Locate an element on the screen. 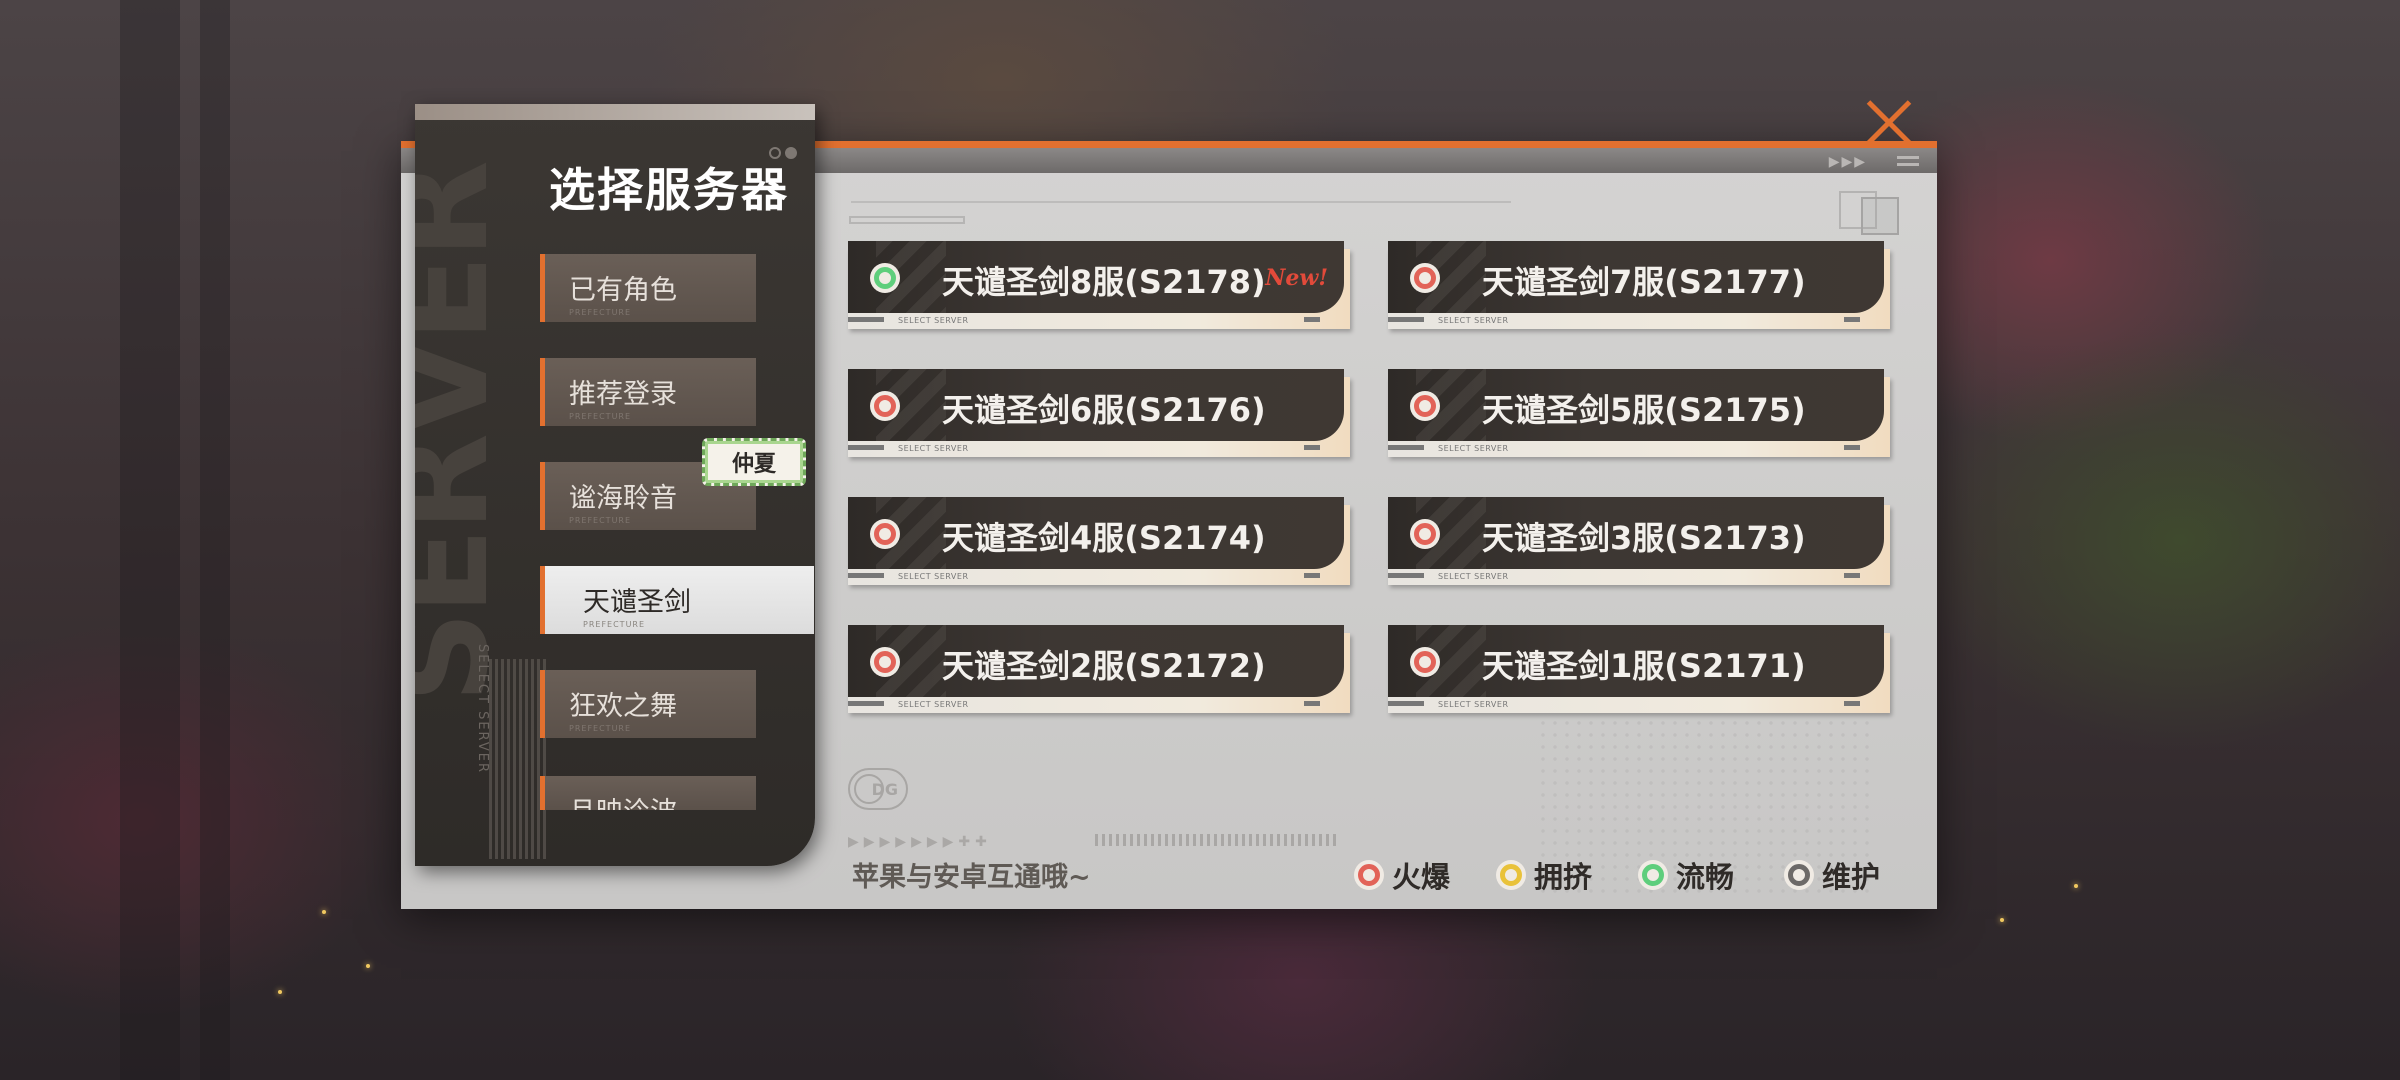 This screenshot has width=2400, height=1080. category-label: 且映泠波 is located at coordinates (662, 800).